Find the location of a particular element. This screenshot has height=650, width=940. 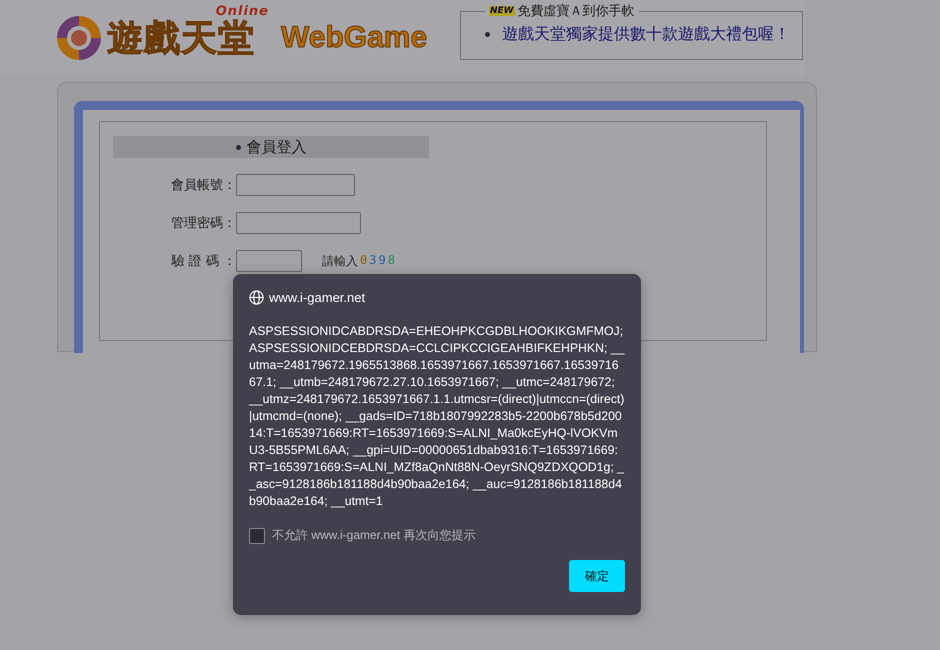

checkbox-label: 不允許 www.i-gamer.net 再次向您提示 is located at coordinates (374, 535).